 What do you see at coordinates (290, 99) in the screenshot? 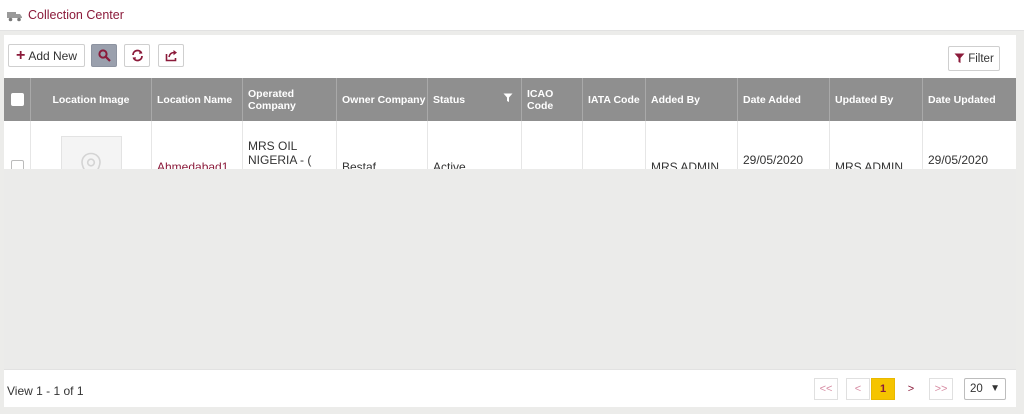
I see `column-header-operated-company: Operated Company` at bounding box center [290, 99].